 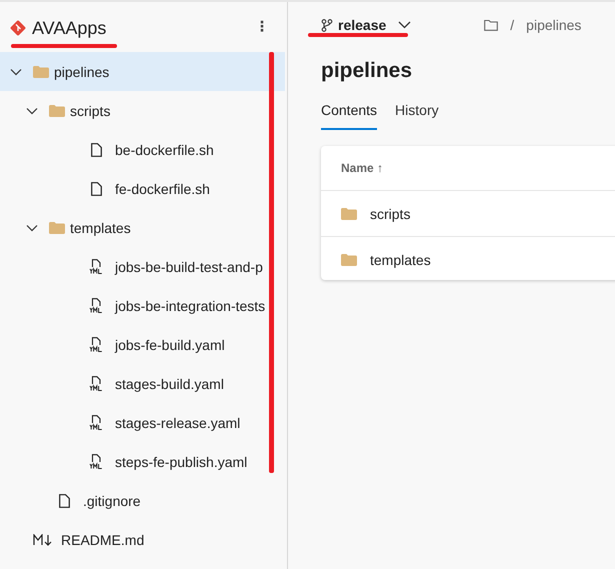 I want to click on tree-row: fe-dockerfile.sh, so click(x=143, y=188).